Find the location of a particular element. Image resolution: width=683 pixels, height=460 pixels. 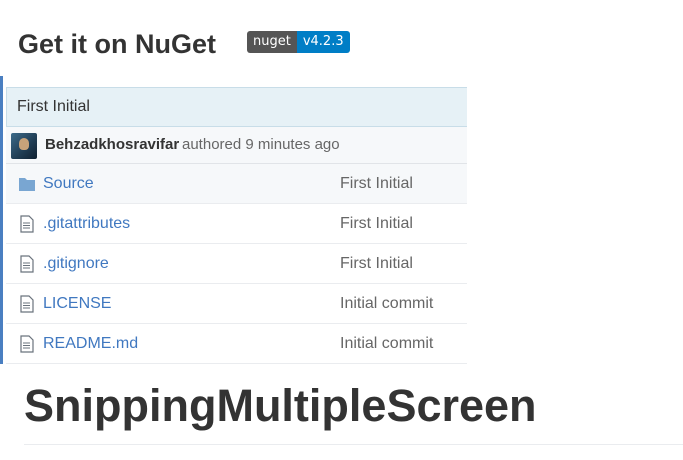

badge-version: v4.2.3 is located at coordinates (323, 42).